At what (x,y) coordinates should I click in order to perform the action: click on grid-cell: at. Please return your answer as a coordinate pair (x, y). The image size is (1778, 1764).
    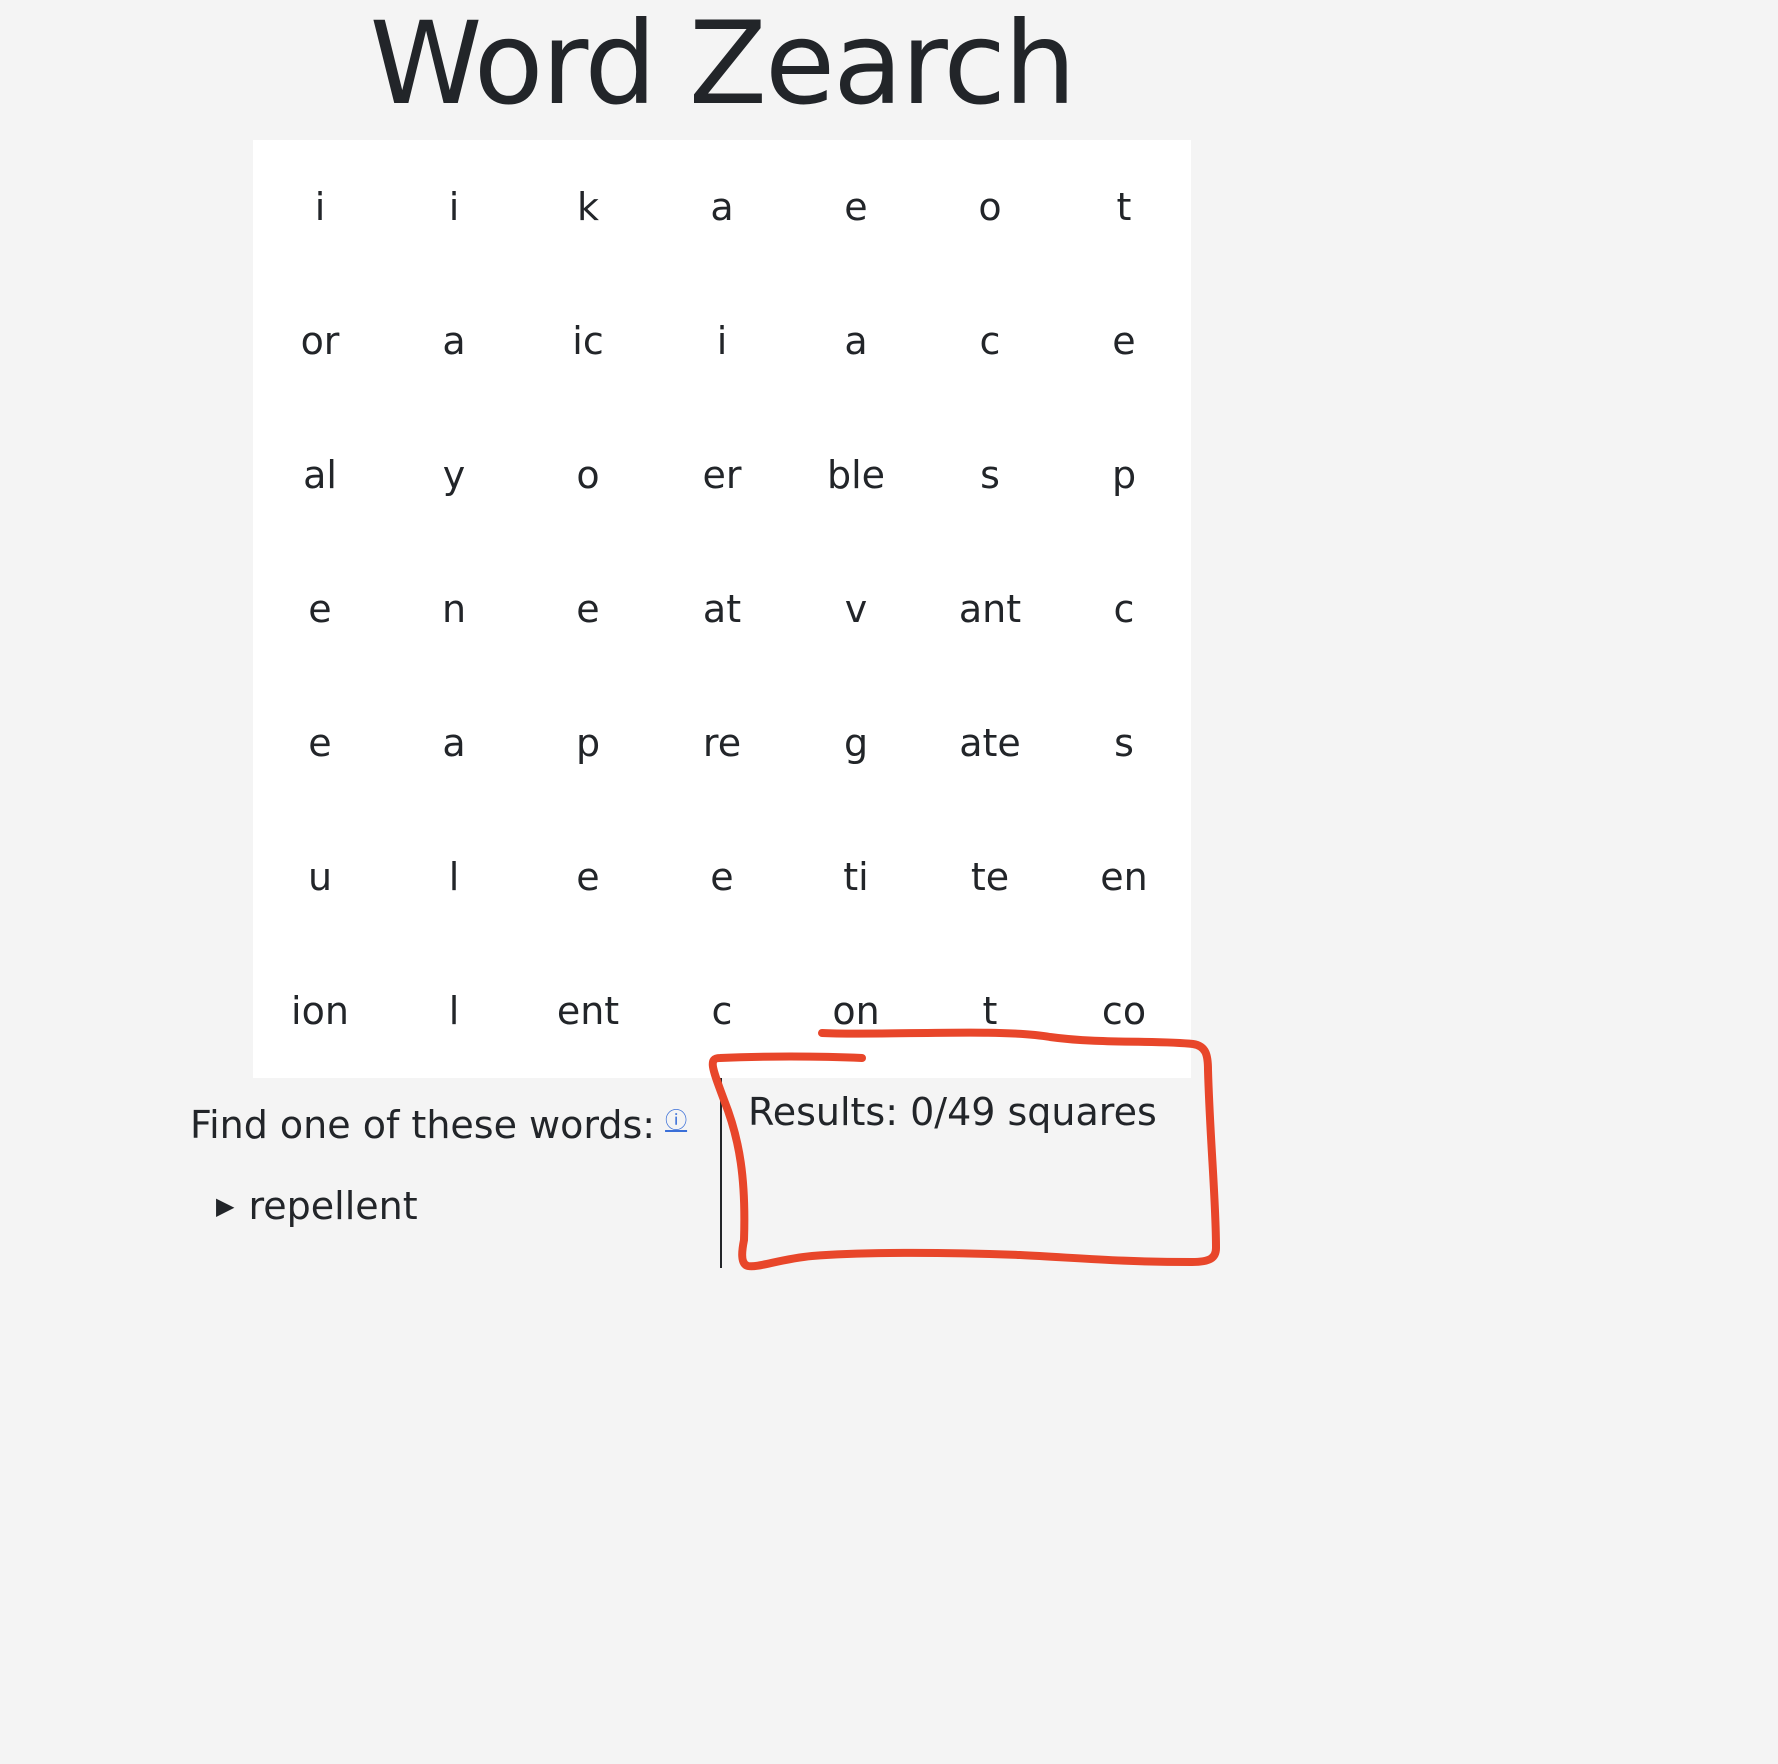
    Looking at the image, I should click on (722, 609).